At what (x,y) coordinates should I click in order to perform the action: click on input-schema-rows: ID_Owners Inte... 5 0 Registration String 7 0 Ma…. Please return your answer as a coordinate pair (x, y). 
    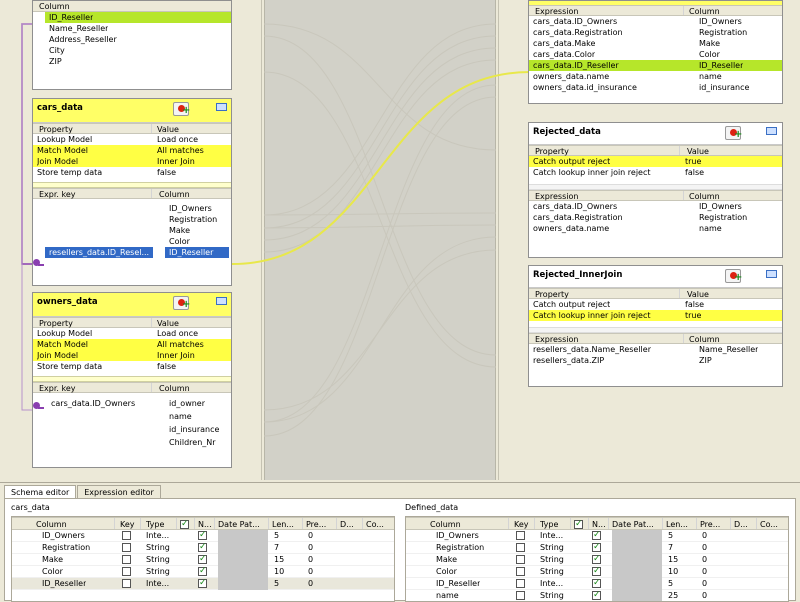
    Looking at the image, I should click on (203, 559).